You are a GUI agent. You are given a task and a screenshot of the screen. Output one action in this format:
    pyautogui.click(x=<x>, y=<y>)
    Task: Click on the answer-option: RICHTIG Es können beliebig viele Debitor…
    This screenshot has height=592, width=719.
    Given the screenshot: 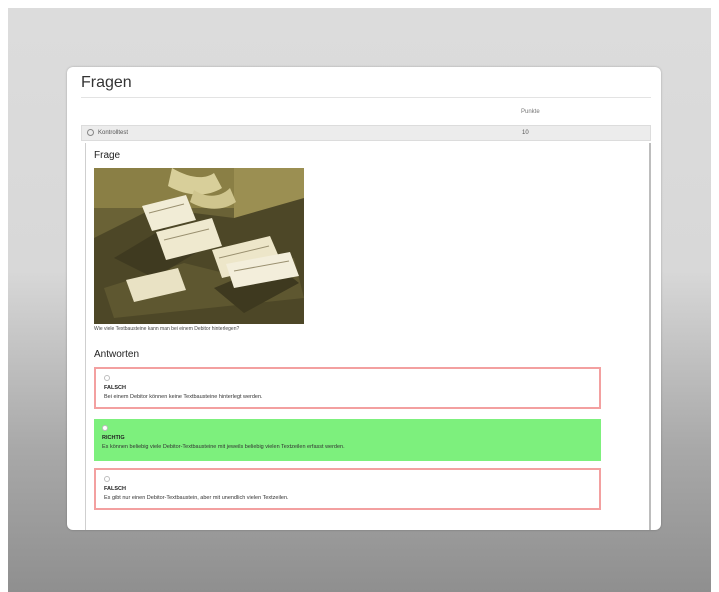 What is the action you would take?
    pyautogui.click(x=347, y=440)
    